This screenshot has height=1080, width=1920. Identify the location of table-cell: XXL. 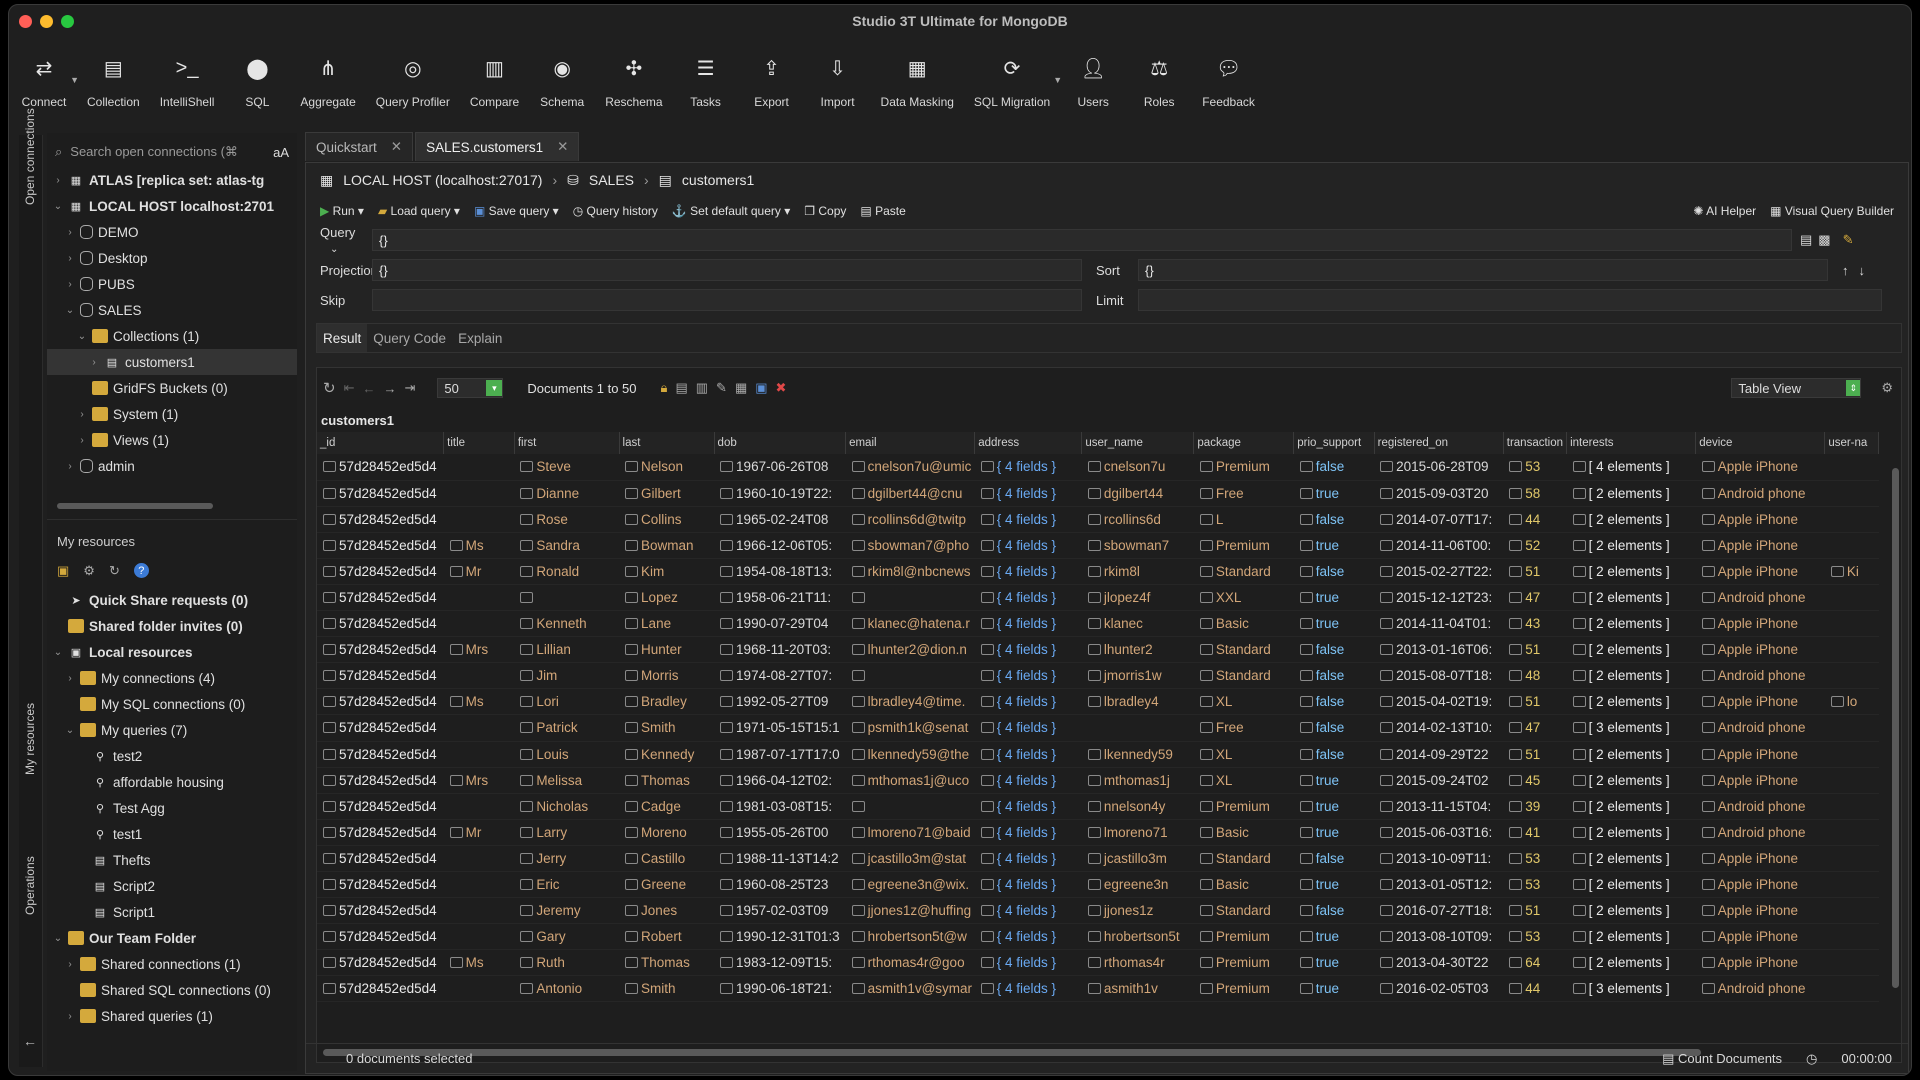
(1243, 598).